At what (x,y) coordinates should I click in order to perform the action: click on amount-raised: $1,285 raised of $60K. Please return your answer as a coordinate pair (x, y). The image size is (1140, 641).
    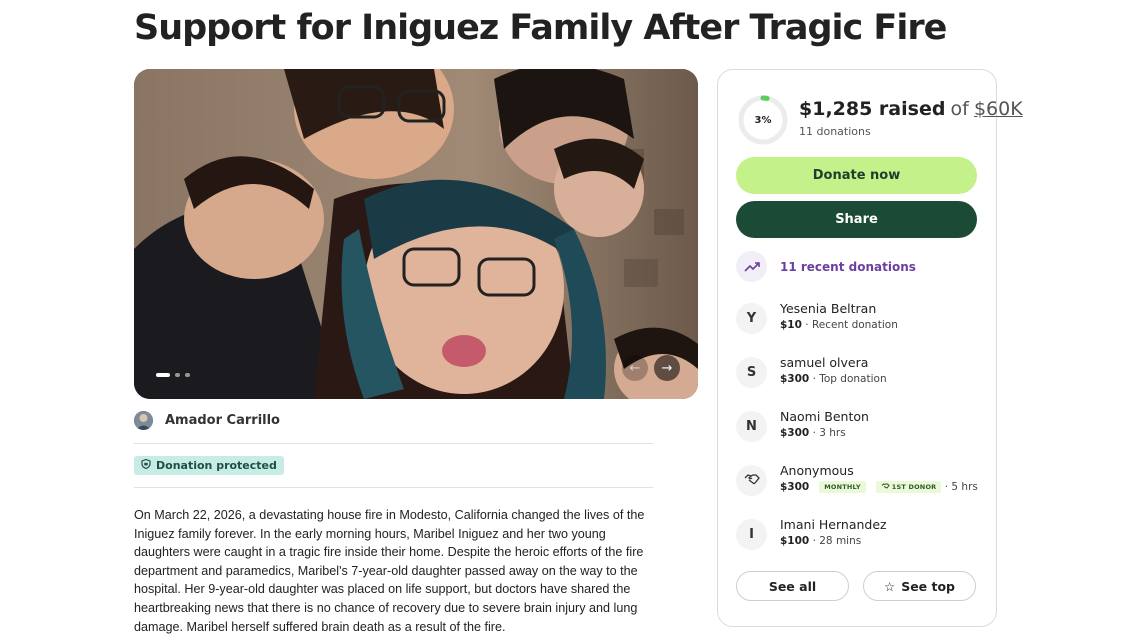
    Looking at the image, I should click on (911, 109).